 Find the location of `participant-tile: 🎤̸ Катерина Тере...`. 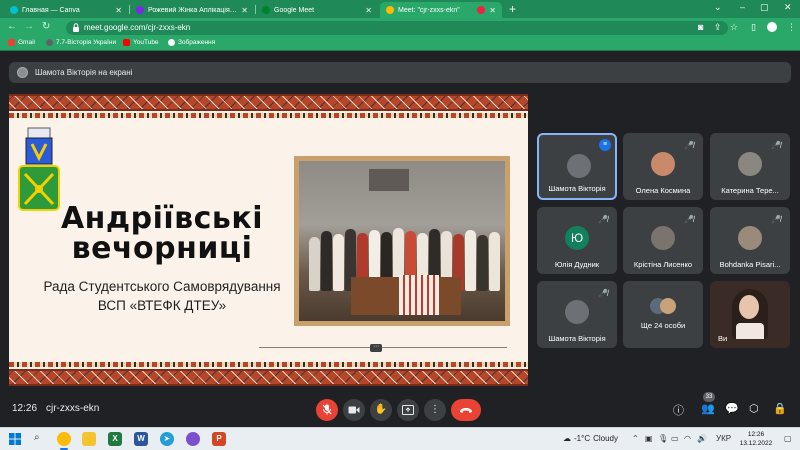

participant-tile: 🎤̸ Катерина Тере... is located at coordinates (750, 166).